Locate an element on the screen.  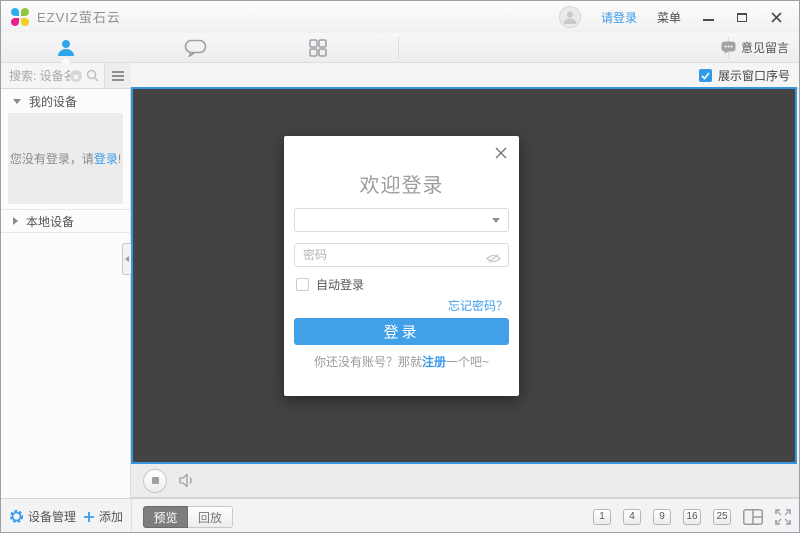
sidebar-section-my-devices: 我的设备 is located at coordinates (65, 101).